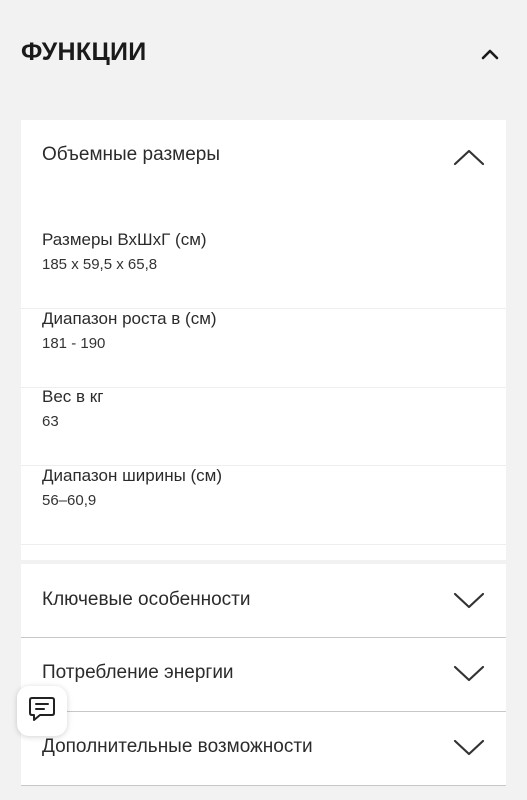 Image resolution: width=527 pixels, height=800 pixels. Describe the element at coordinates (263, 675) in the screenshot. I see `energy-consumption-panel: Потребление энергии` at that location.